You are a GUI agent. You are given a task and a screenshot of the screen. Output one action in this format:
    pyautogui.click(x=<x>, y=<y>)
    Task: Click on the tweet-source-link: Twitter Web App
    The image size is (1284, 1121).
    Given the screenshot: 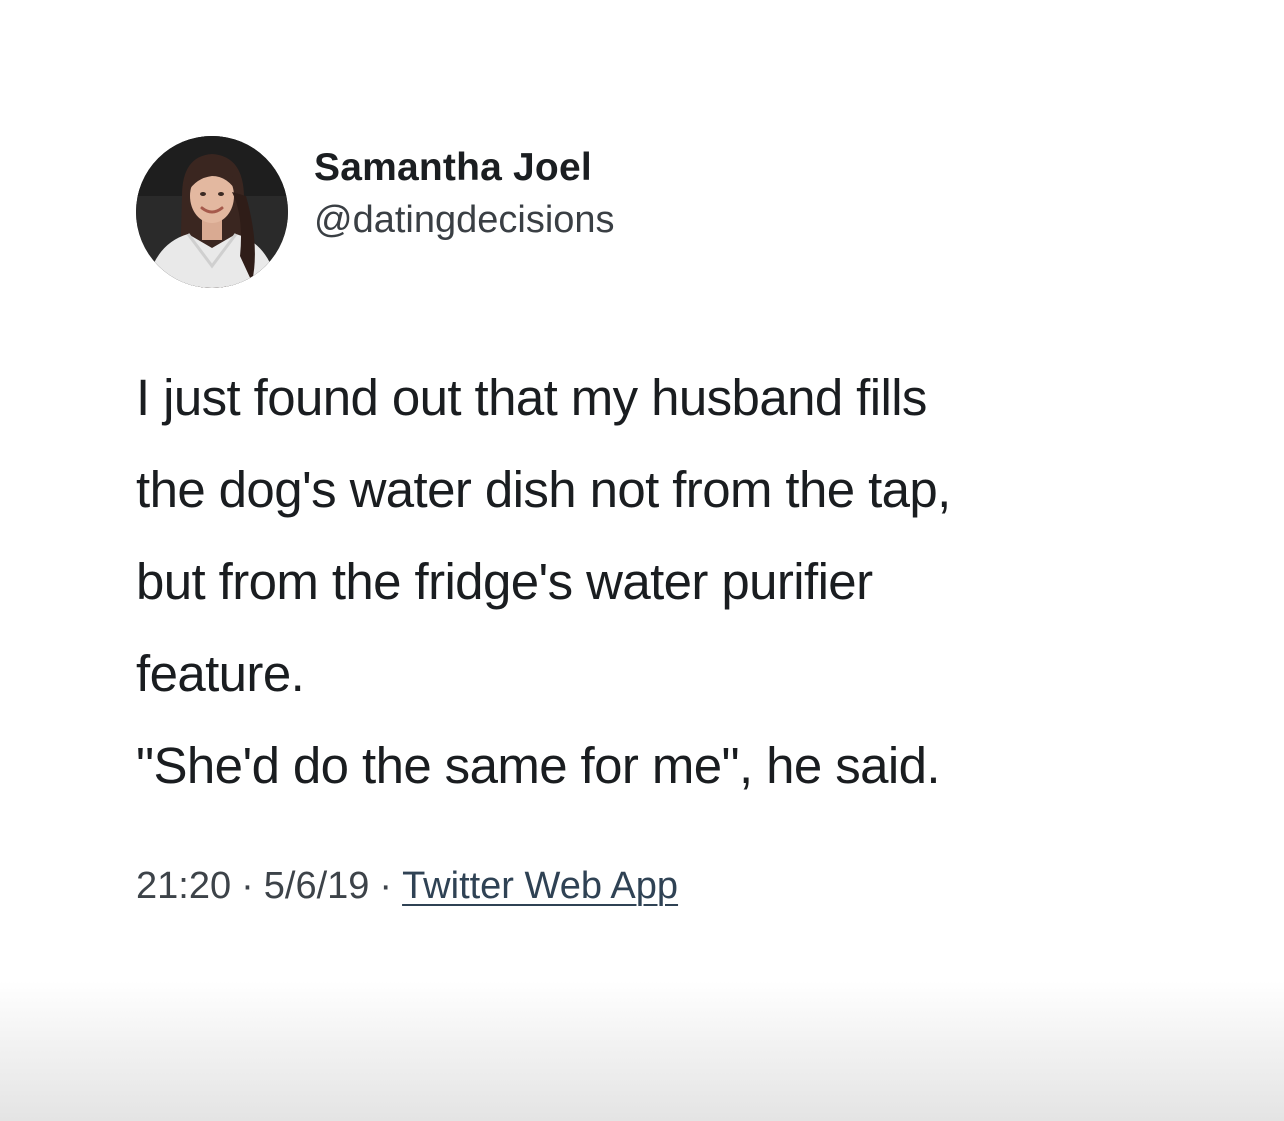 What is the action you would take?
    pyautogui.click(x=540, y=886)
    